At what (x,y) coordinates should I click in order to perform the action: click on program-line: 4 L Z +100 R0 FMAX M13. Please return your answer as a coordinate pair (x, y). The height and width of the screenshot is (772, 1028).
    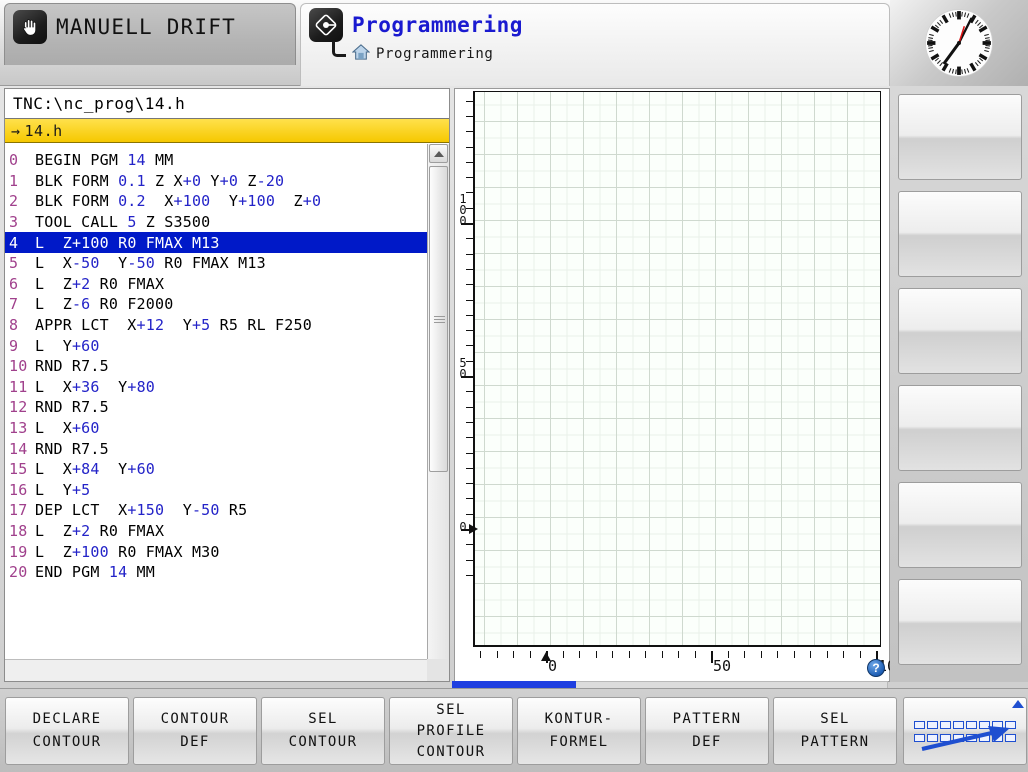
    Looking at the image, I should click on (216, 242).